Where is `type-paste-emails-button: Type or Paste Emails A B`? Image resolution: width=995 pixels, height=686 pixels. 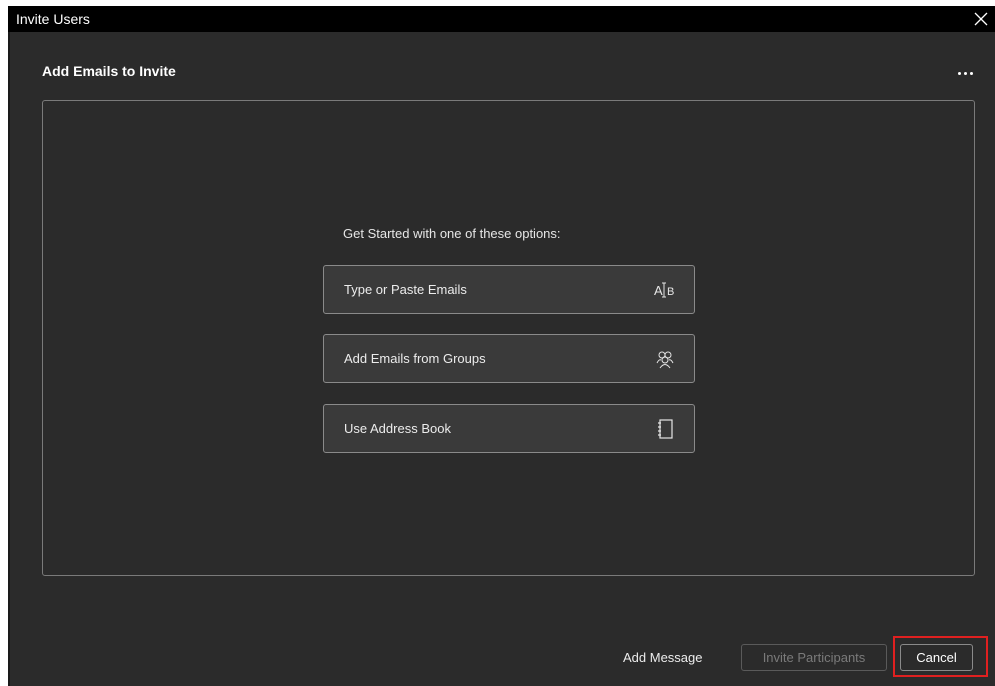 type-paste-emails-button: Type or Paste Emails A B is located at coordinates (509, 289).